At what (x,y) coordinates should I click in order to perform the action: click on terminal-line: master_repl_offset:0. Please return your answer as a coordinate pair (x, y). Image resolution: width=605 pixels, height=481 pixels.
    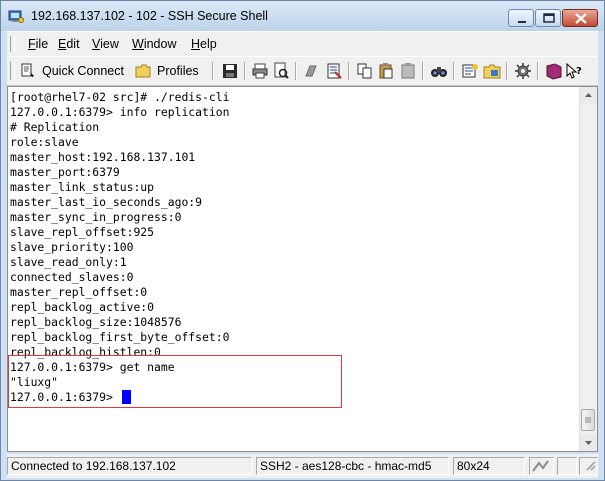
    Looking at the image, I should click on (79, 292).